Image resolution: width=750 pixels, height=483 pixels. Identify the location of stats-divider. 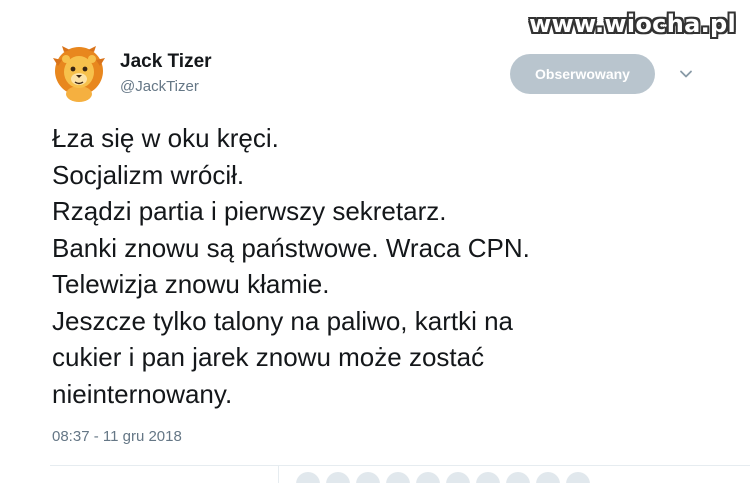
(278, 474).